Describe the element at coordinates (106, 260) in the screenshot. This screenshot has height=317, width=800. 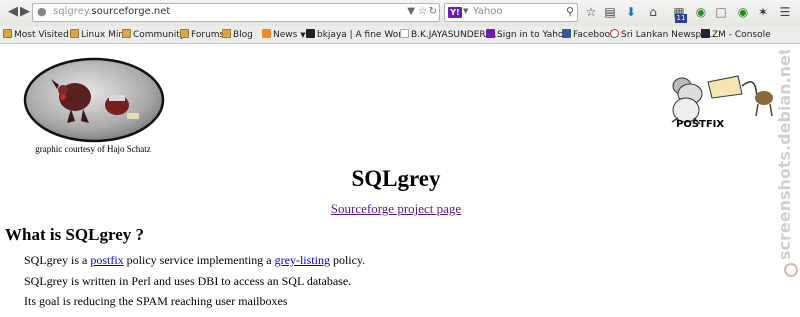
I see `postfix-link: postfix` at that location.